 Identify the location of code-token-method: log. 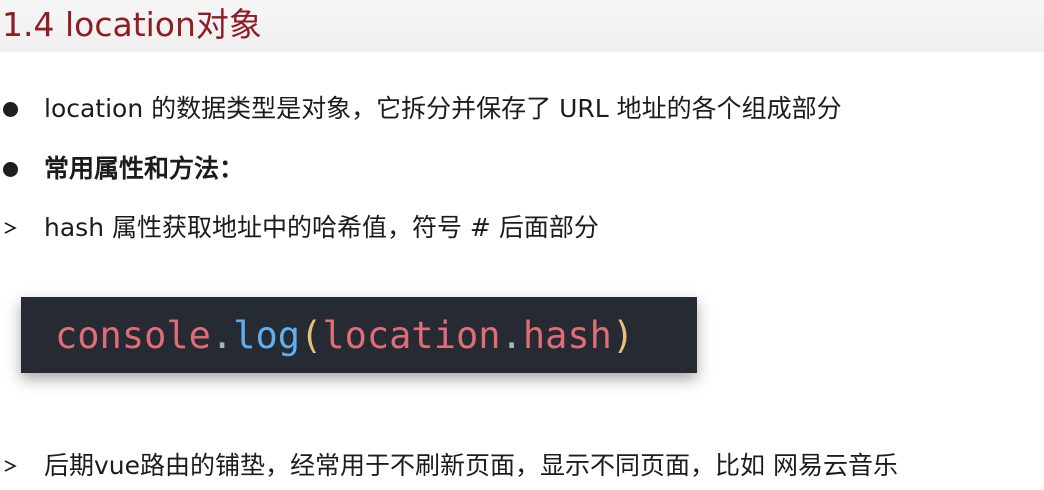
(267, 335).